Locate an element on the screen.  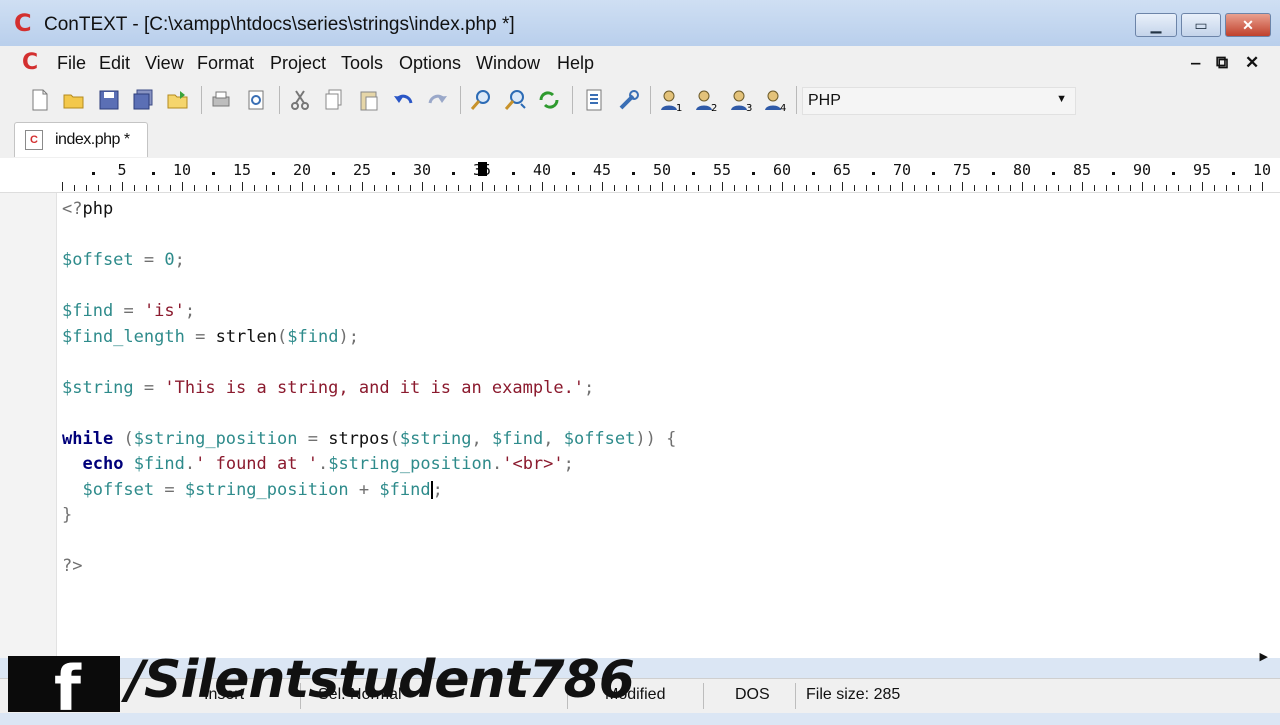
menu-tools: Tools is located at coordinates (362, 63).